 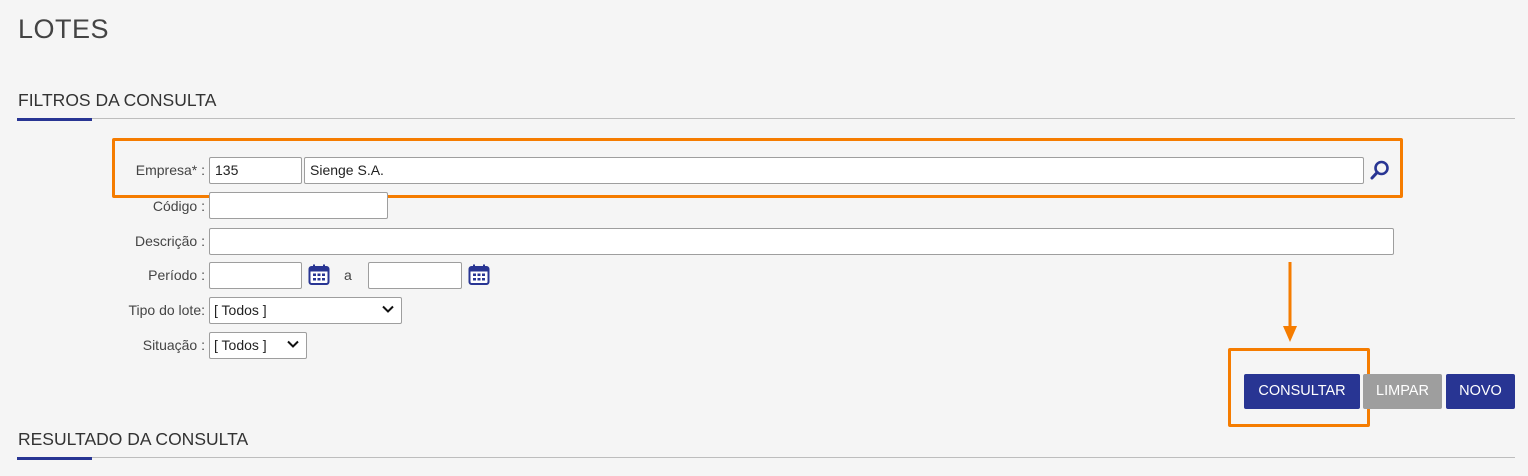 I want to click on results-section-divider, so click(x=766, y=457).